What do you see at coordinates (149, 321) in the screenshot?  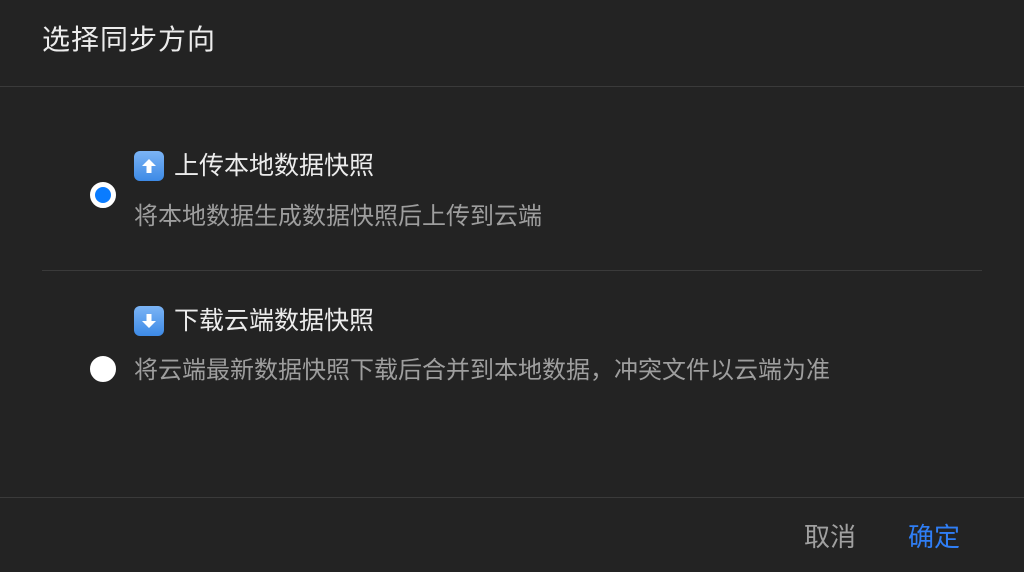 I see `down-arrow-icon` at bounding box center [149, 321].